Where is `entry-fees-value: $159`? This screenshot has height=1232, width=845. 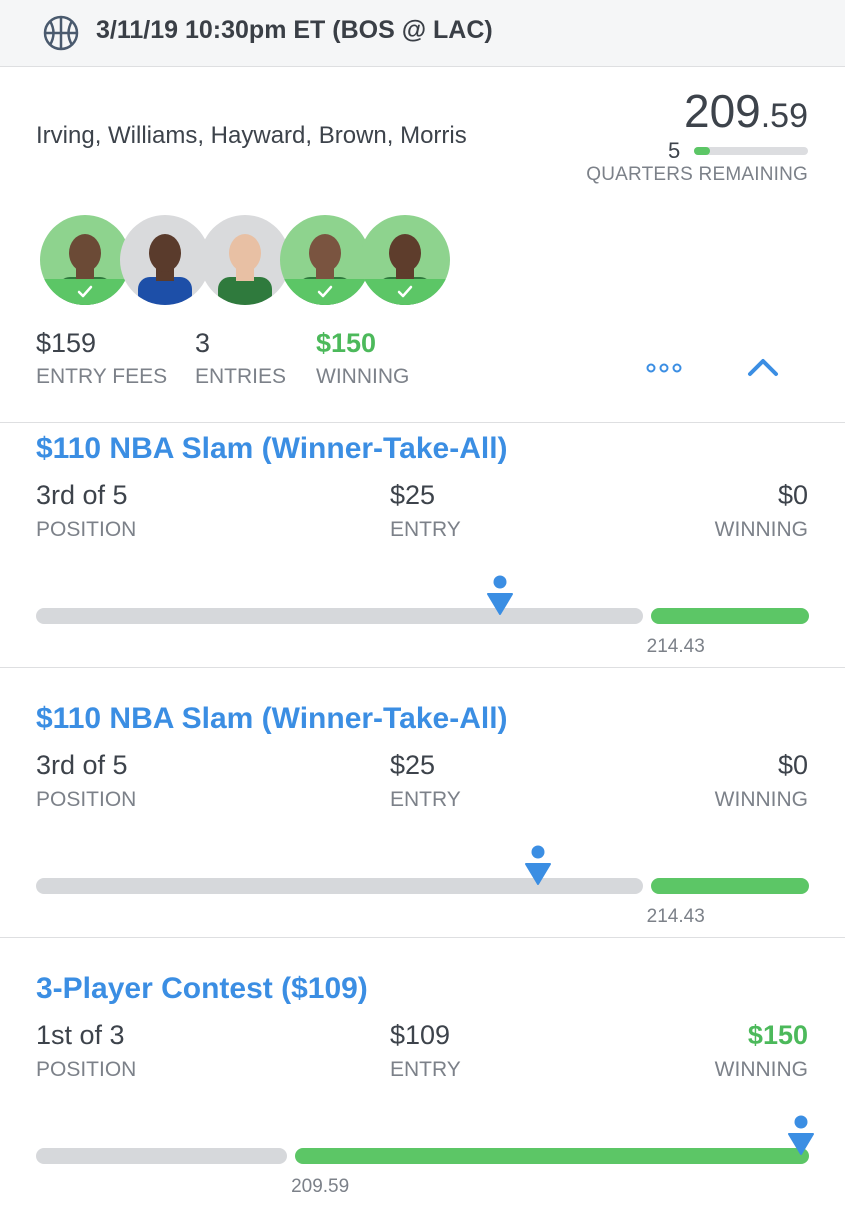 entry-fees-value: $159 is located at coordinates (66, 343).